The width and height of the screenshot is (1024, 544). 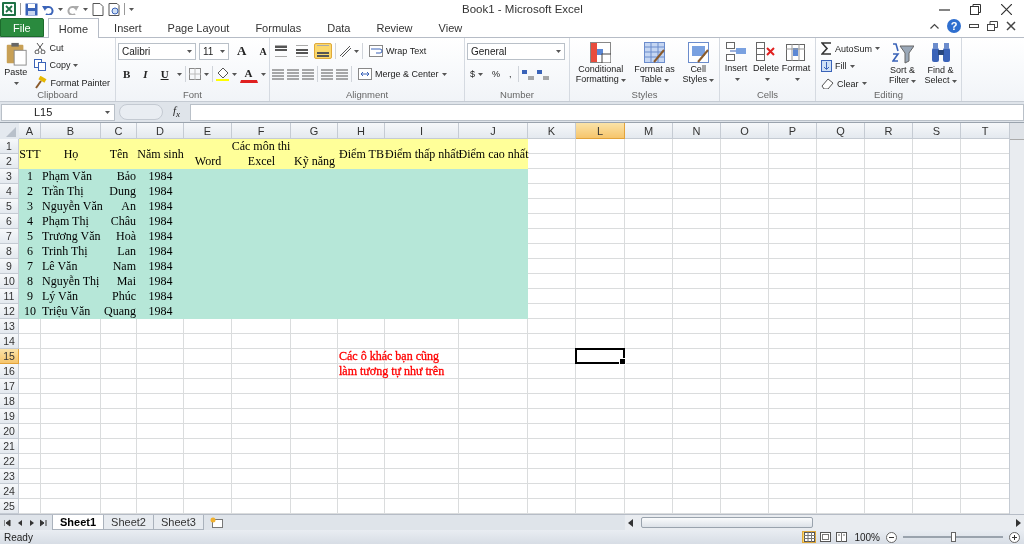 What do you see at coordinates (974, 26) in the screenshot?
I see `minimize-icon` at bounding box center [974, 26].